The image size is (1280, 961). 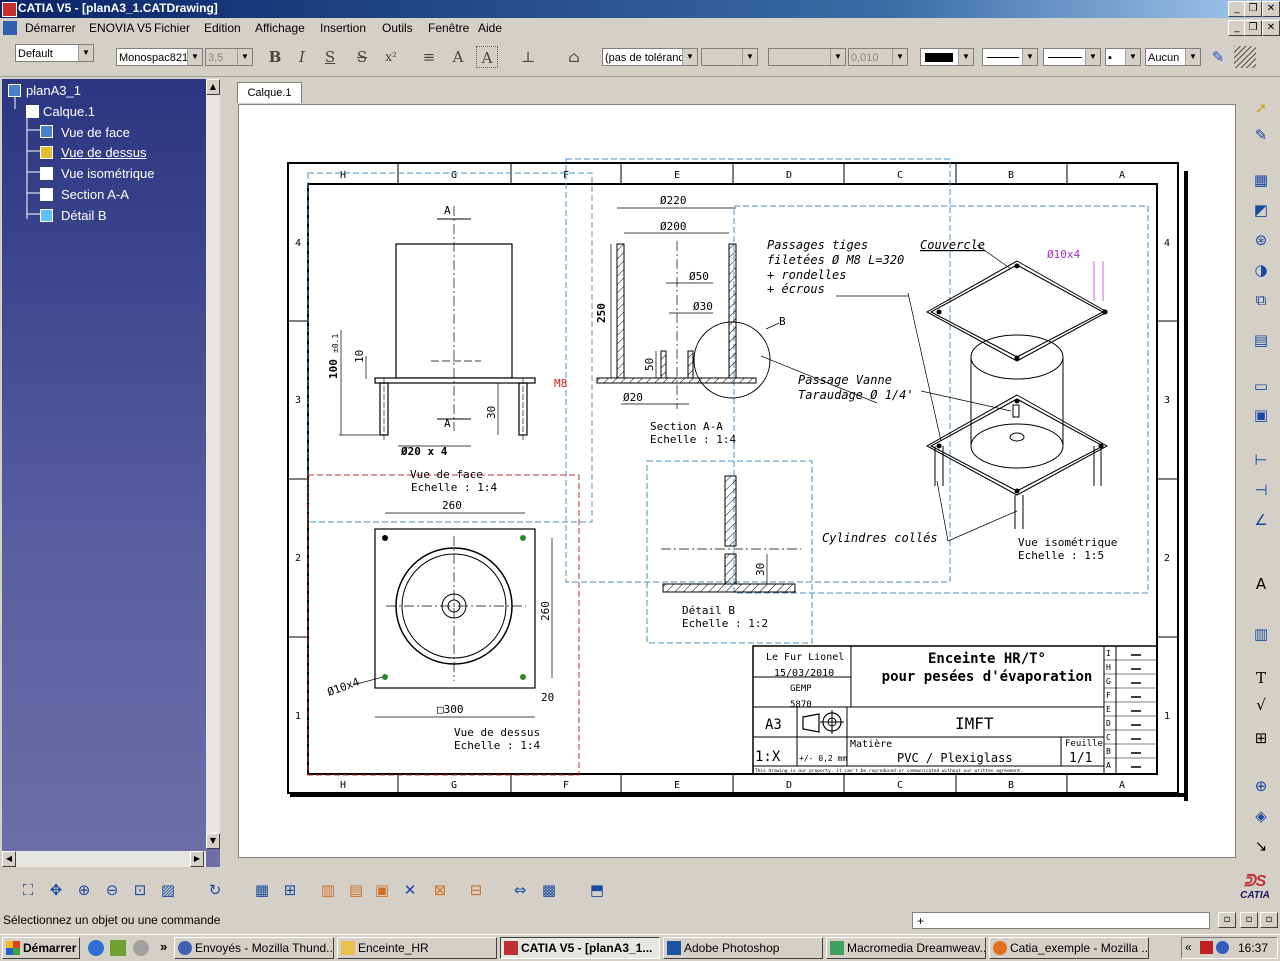 What do you see at coordinates (107, 173) in the screenshot?
I see `tree-item-vue-isometrique: Vue isométrique` at bounding box center [107, 173].